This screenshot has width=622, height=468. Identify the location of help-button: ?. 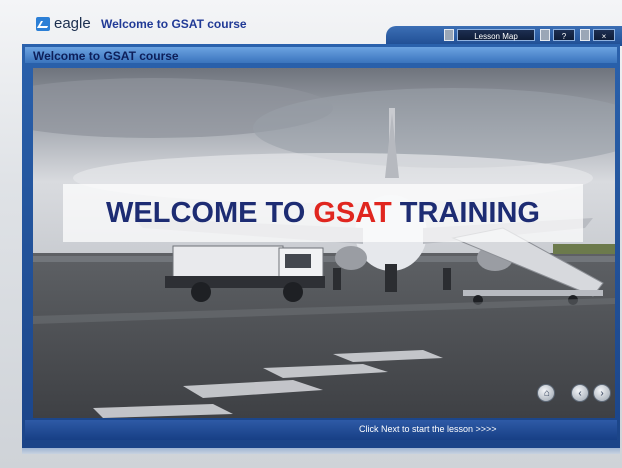
(564, 35).